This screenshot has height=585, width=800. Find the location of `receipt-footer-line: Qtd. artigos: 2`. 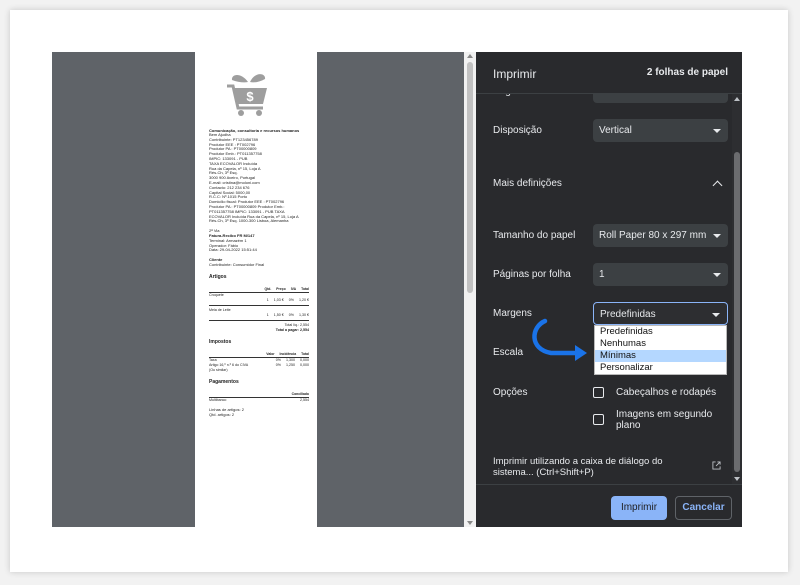

receipt-footer-line: Qtd. artigos: 2 is located at coordinates (259, 415).